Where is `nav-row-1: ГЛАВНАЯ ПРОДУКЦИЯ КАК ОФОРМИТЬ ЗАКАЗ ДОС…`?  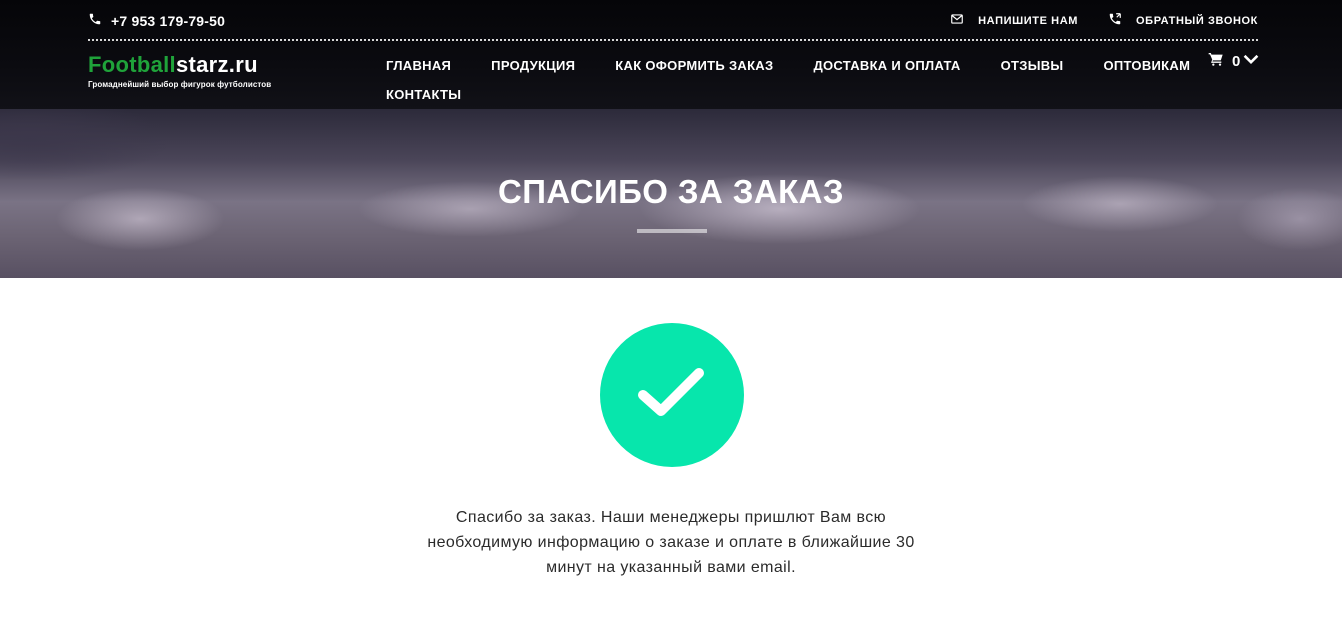 nav-row-1: ГЛАВНАЯ ПРОДУКЦИЯ КАК ОФОРМИТЬ ЗАКАЗ ДОС… is located at coordinates (788, 65).